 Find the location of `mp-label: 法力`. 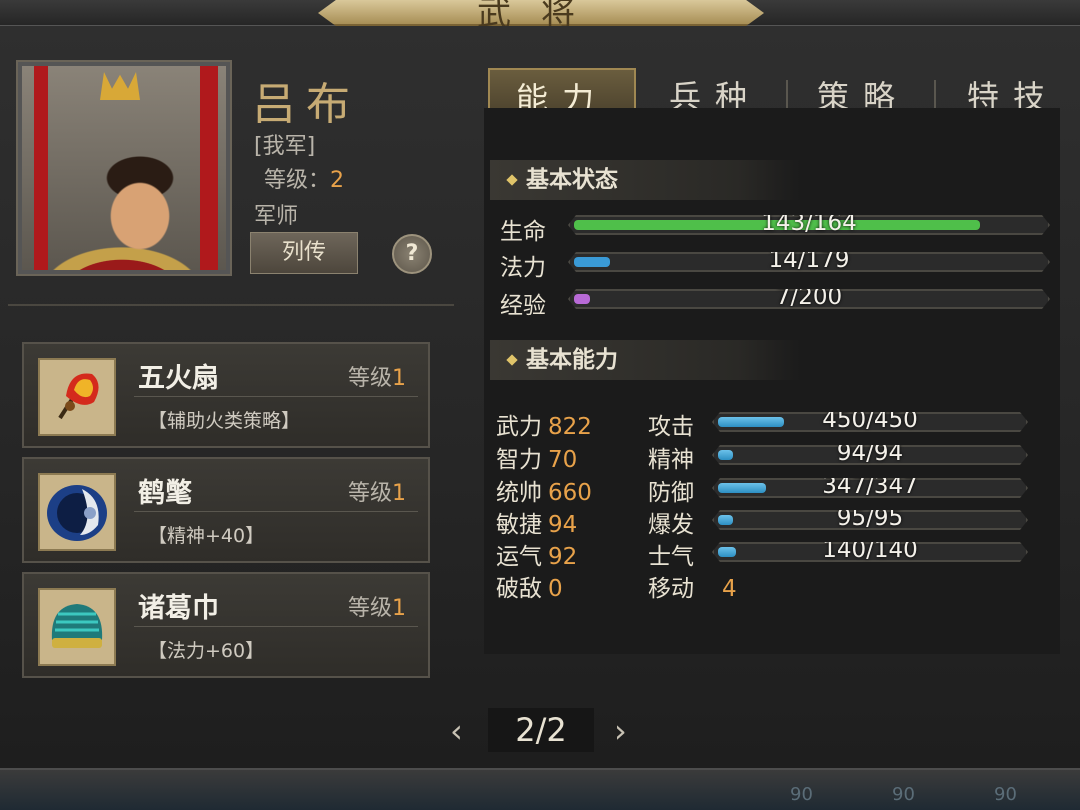

mp-label: 法力 is located at coordinates (523, 268).